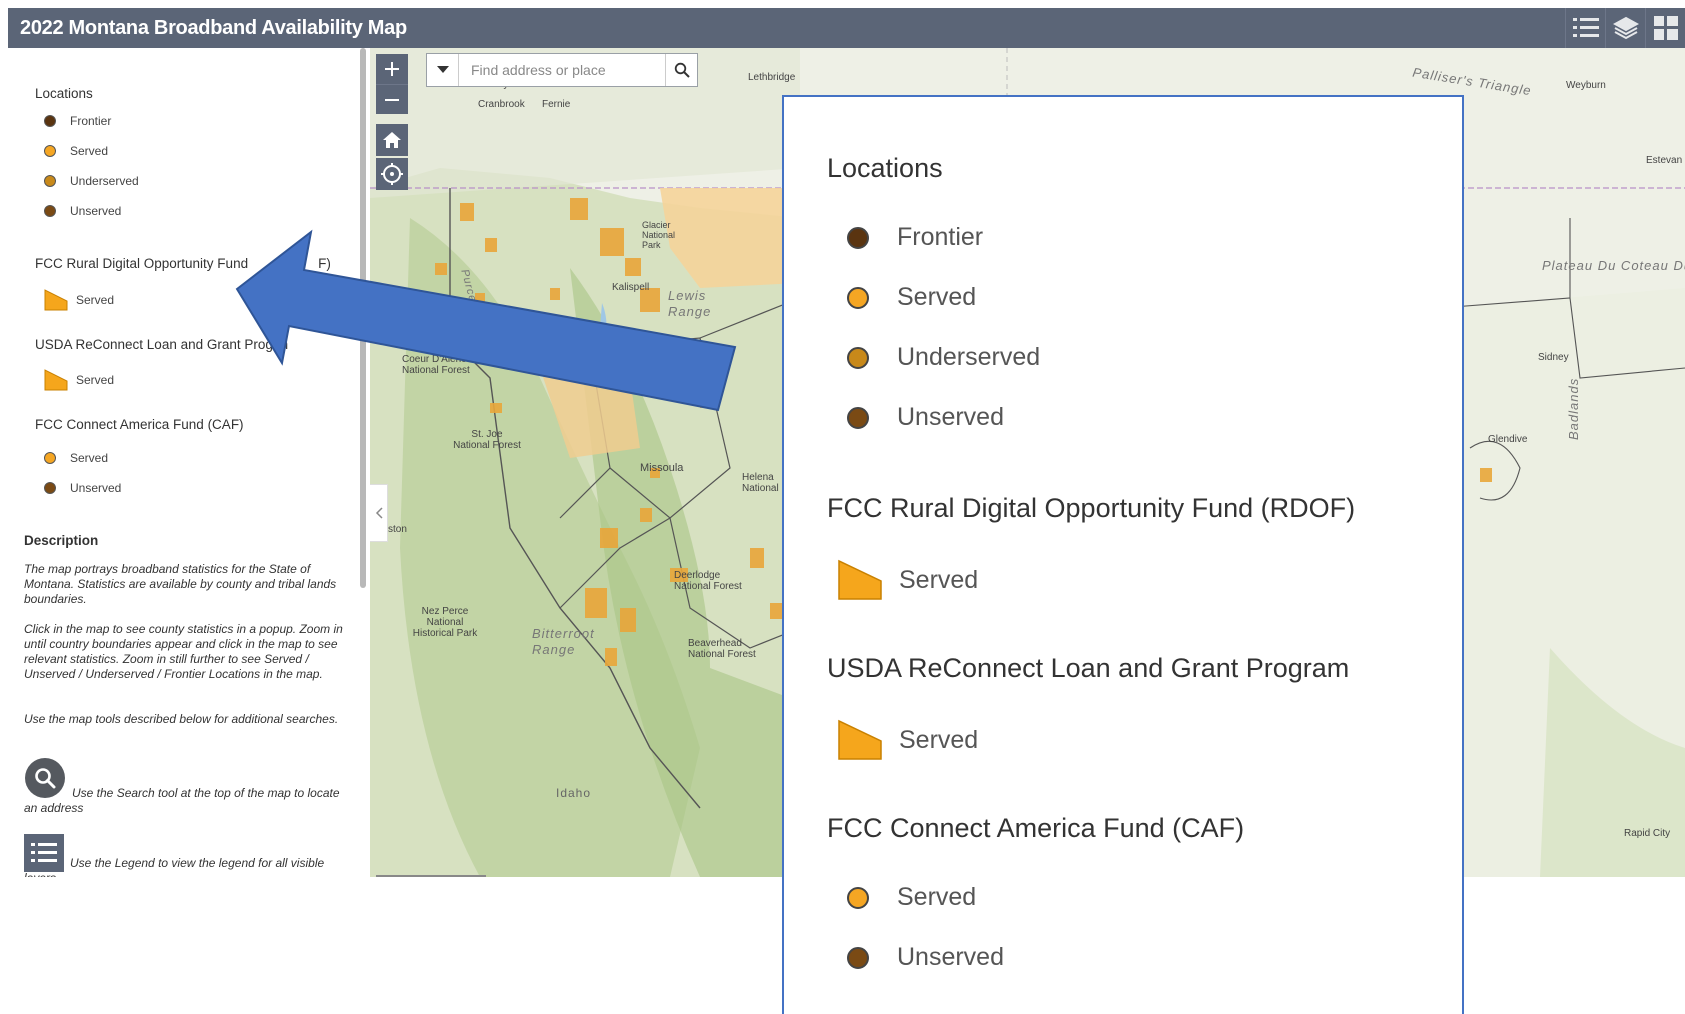 The height and width of the screenshot is (1014, 1685). Describe the element at coordinates (1664, 160) in the screenshot. I see `map-label: Estevan` at that location.